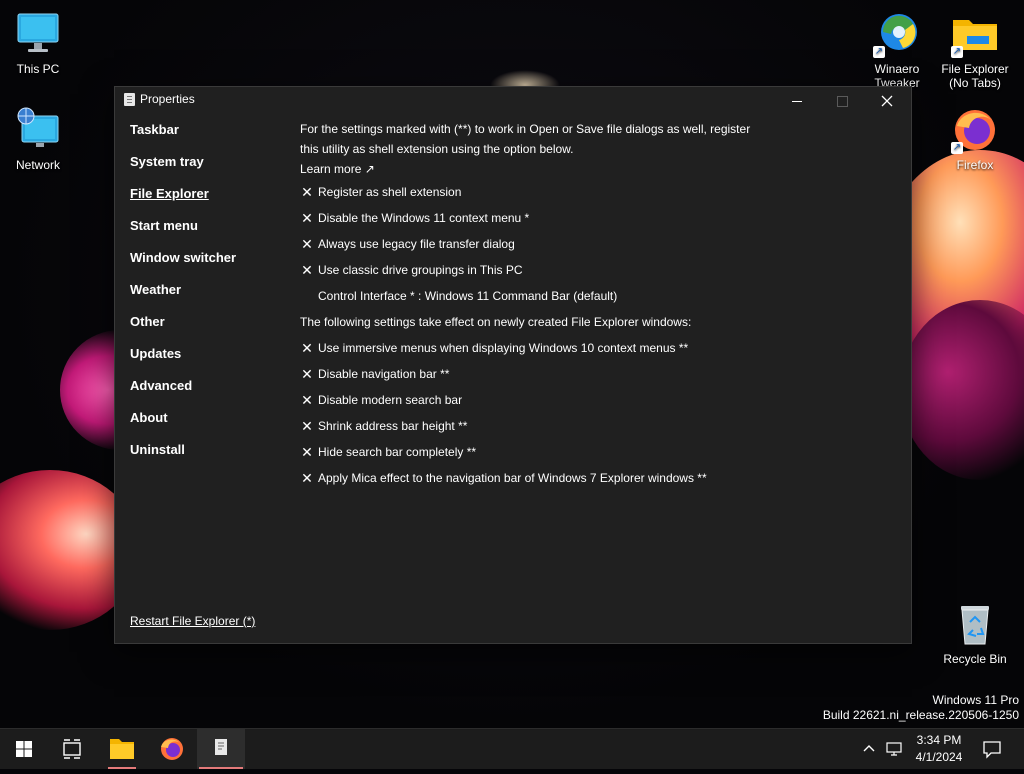 The height and width of the screenshot is (774, 1024). What do you see at coordinates (550, 169) in the screenshot?
I see `learn-more-link: Learn more ↗` at bounding box center [550, 169].